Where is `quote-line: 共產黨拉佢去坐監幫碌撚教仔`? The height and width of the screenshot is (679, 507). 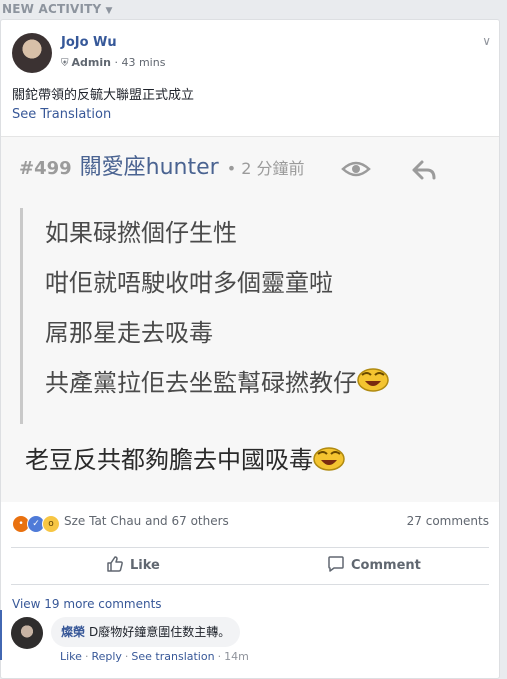 quote-line: 共產黨拉佢去坐監幫碌撚教仔 is located at coordinates (201, 383).